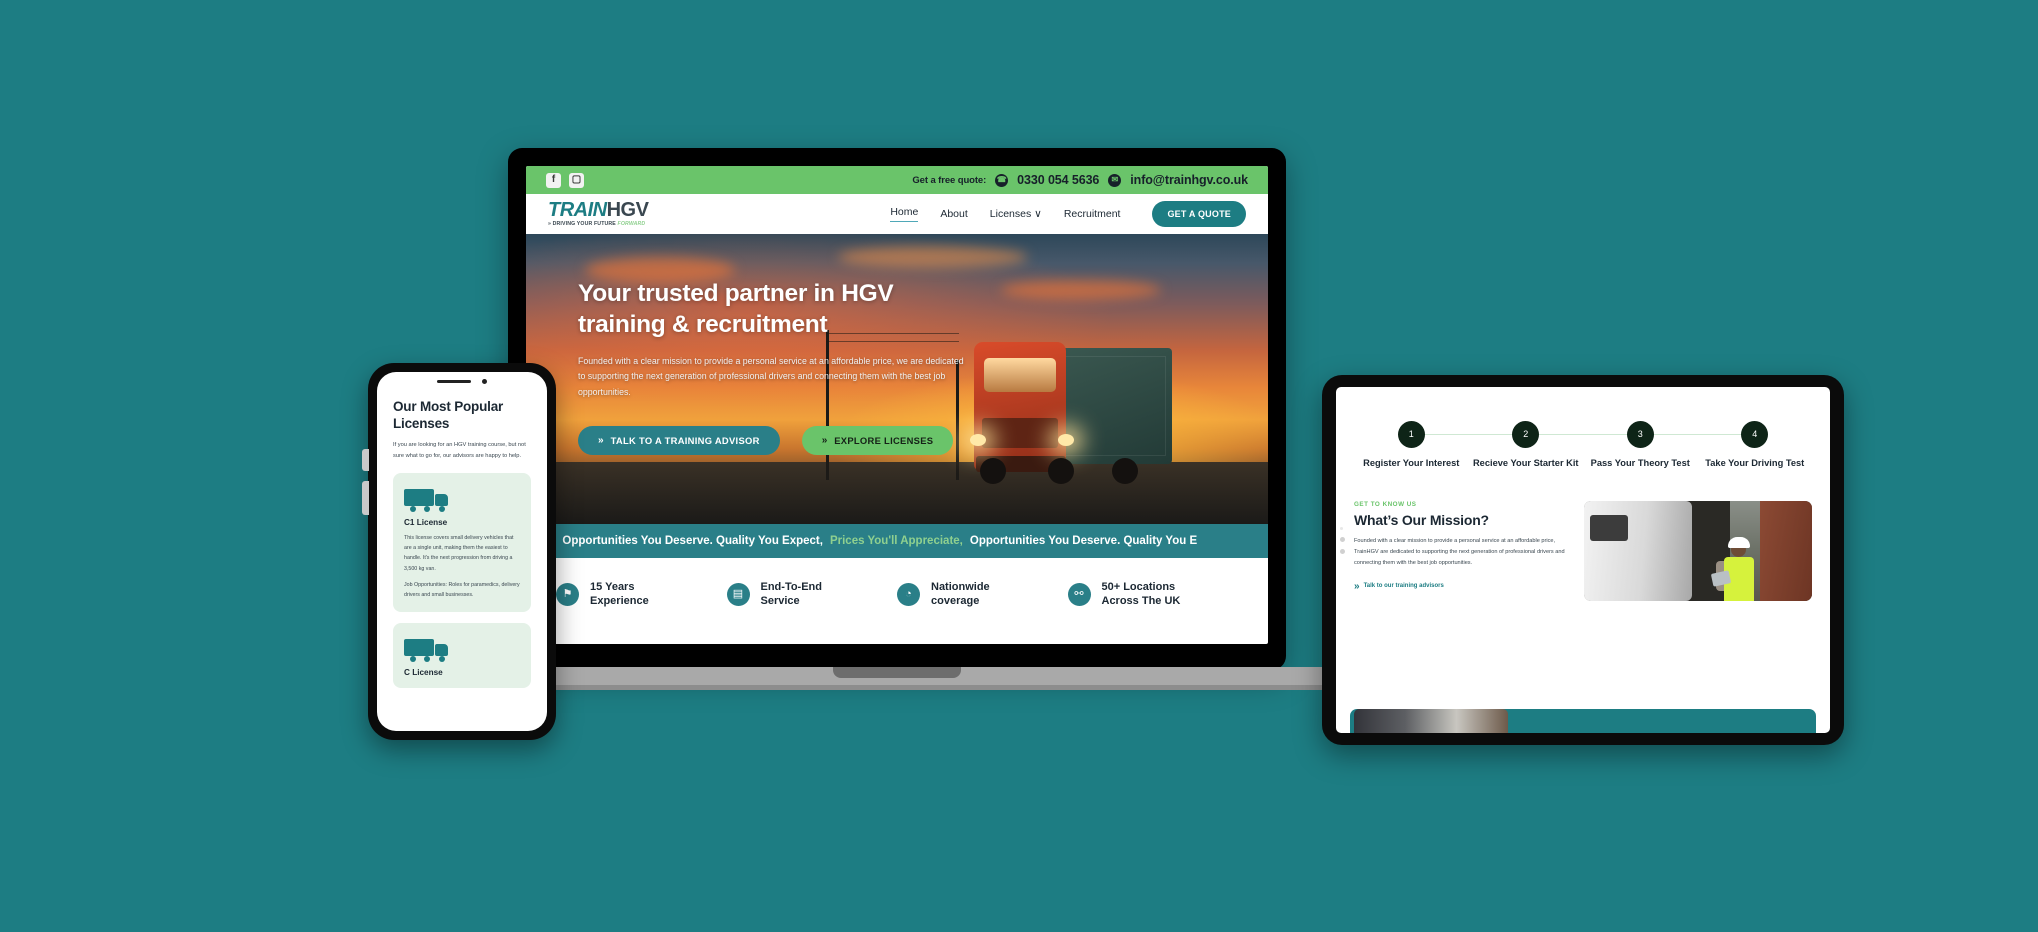 Image resolution: width=2038 pixels, height=932 pixels. I want to click on step-item-1: 1 Register Your Interest, so click(1440, 445).